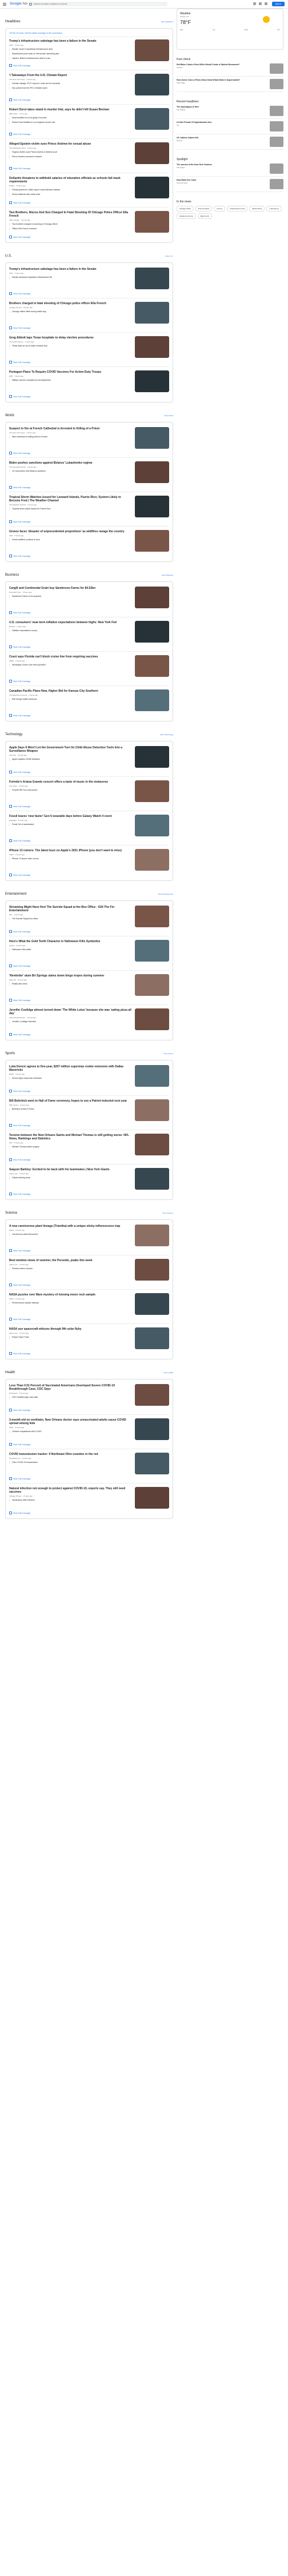 Image resolution: width=288 pixels, height=2576 pixels. What do you see at coordinates (14, 220) in the screenshot?
I see `story-source: CBS Chicago` at bounding box center [14, 220].